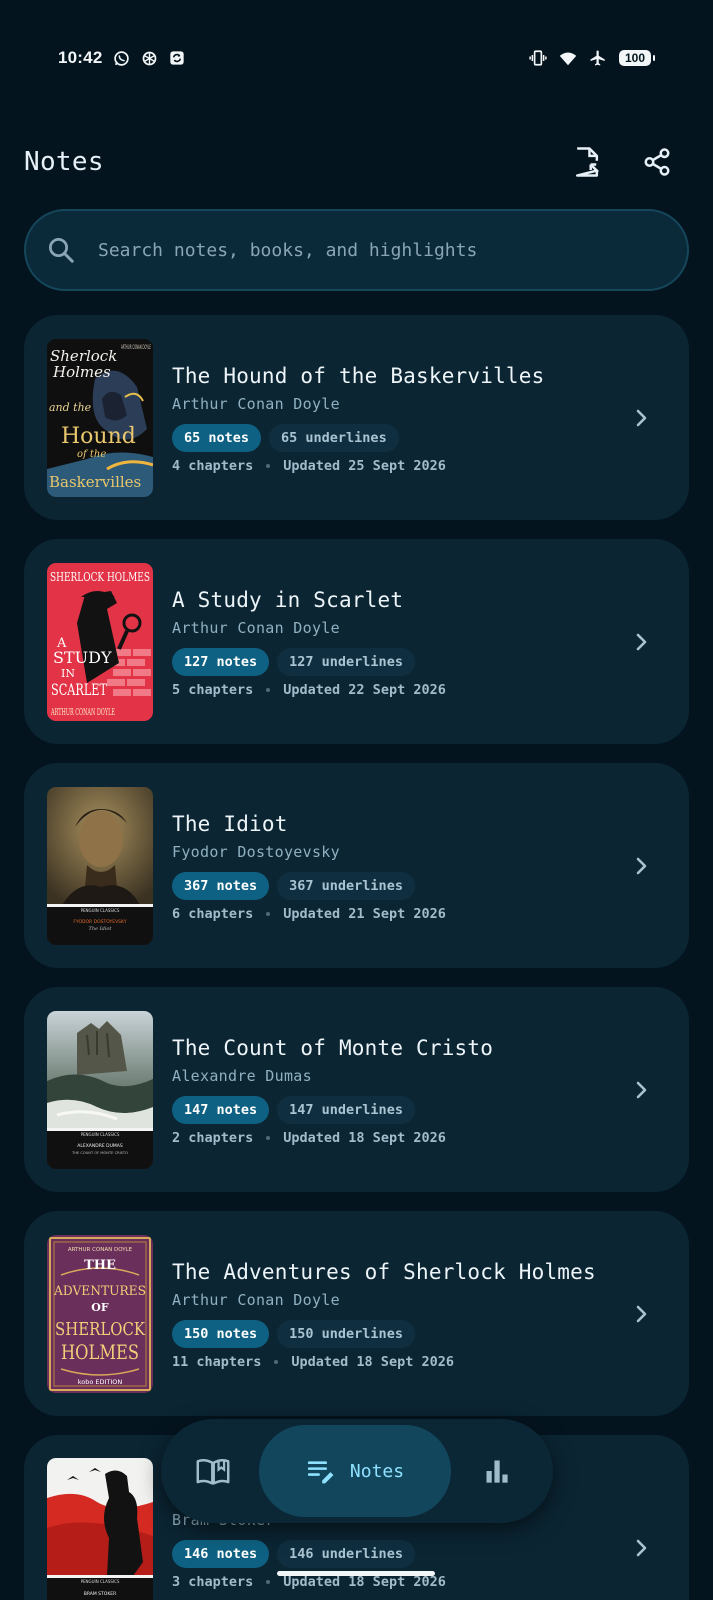 The width and height of the screenshot is (713, 1600). Describe the element at coordinates (364, 689) in the screenshot. I see `updated-date: Updated 22 Sept 2026` at that location.